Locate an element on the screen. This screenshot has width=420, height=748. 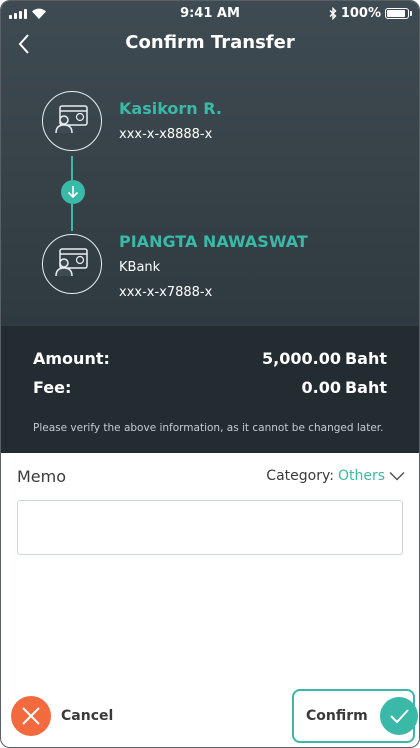
fee-label: Fee: is located at coordinates (52, 387).